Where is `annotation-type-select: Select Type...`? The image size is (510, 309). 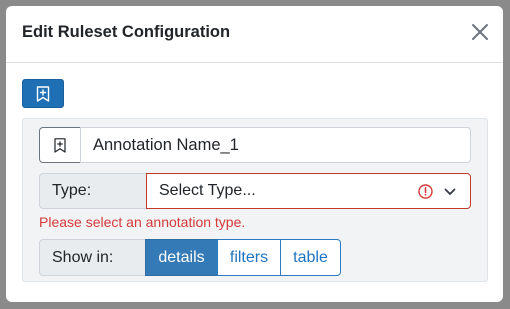 annotation-type-select: Select Type... is located at coordinates (308, 191).